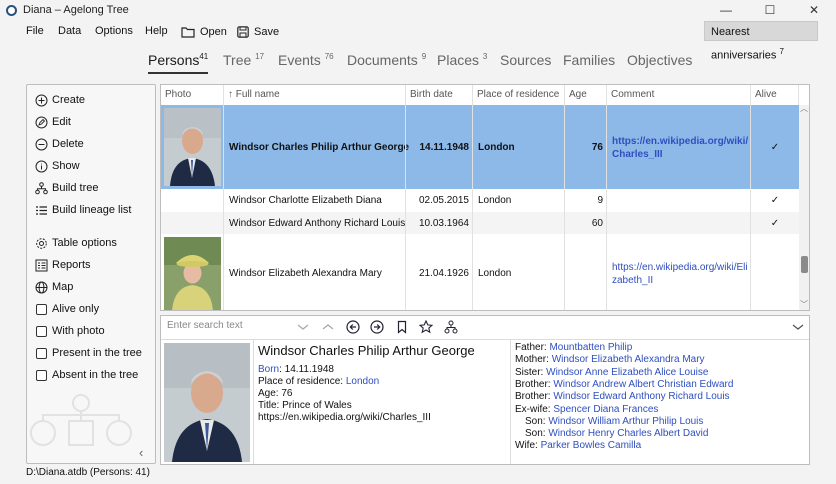 This screenshot has height=484, width=836. I want to click on relation-link: Windsor Anne Elizabeth Alice Louise, so click(627, 372).